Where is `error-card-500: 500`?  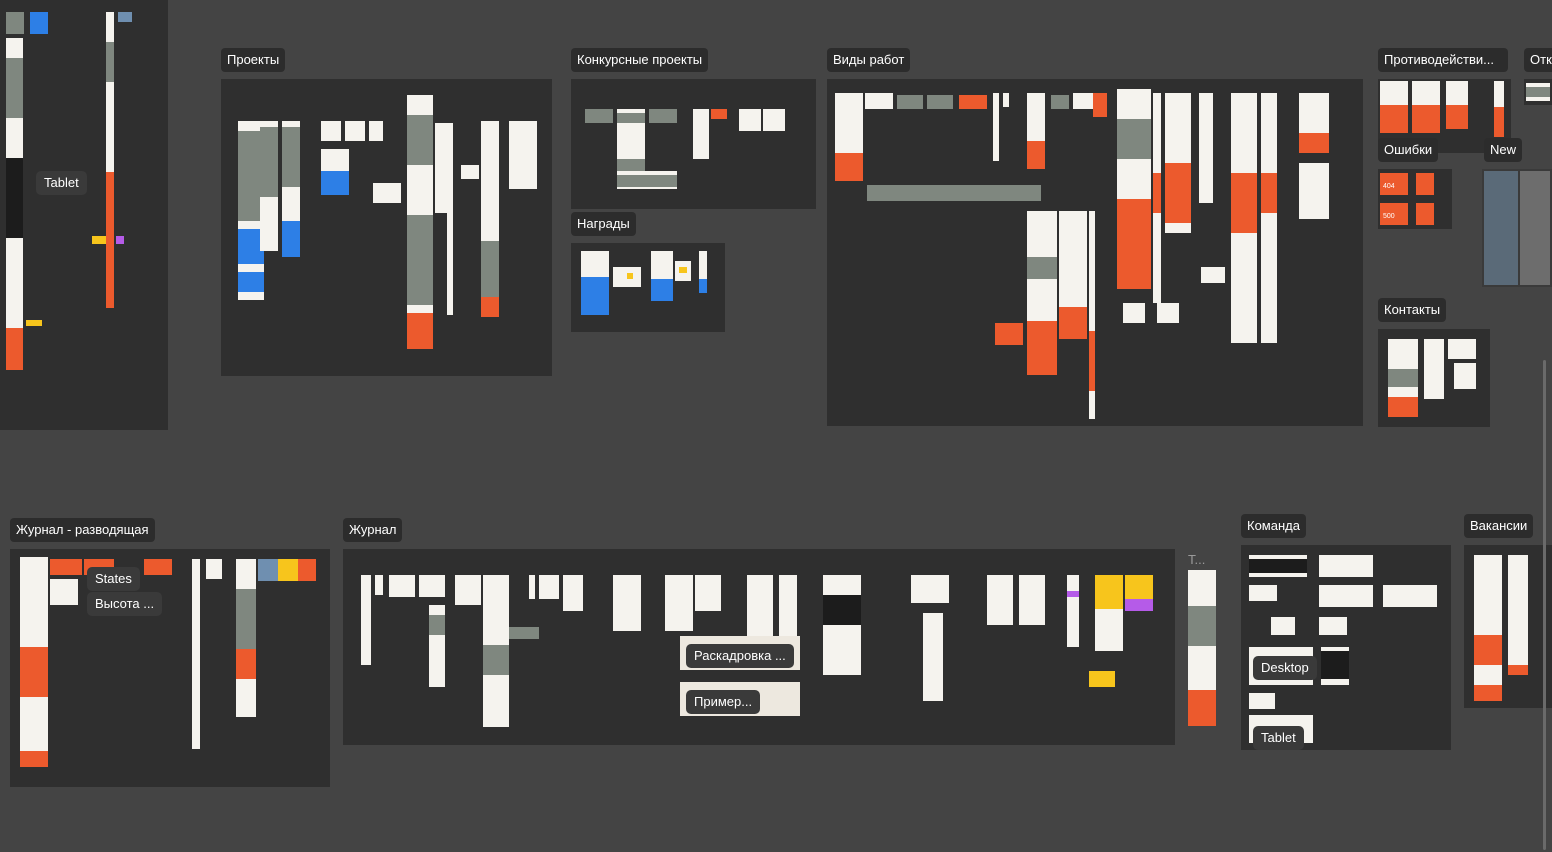 error-card-500: 500 is located at coordinates (1394, 214).